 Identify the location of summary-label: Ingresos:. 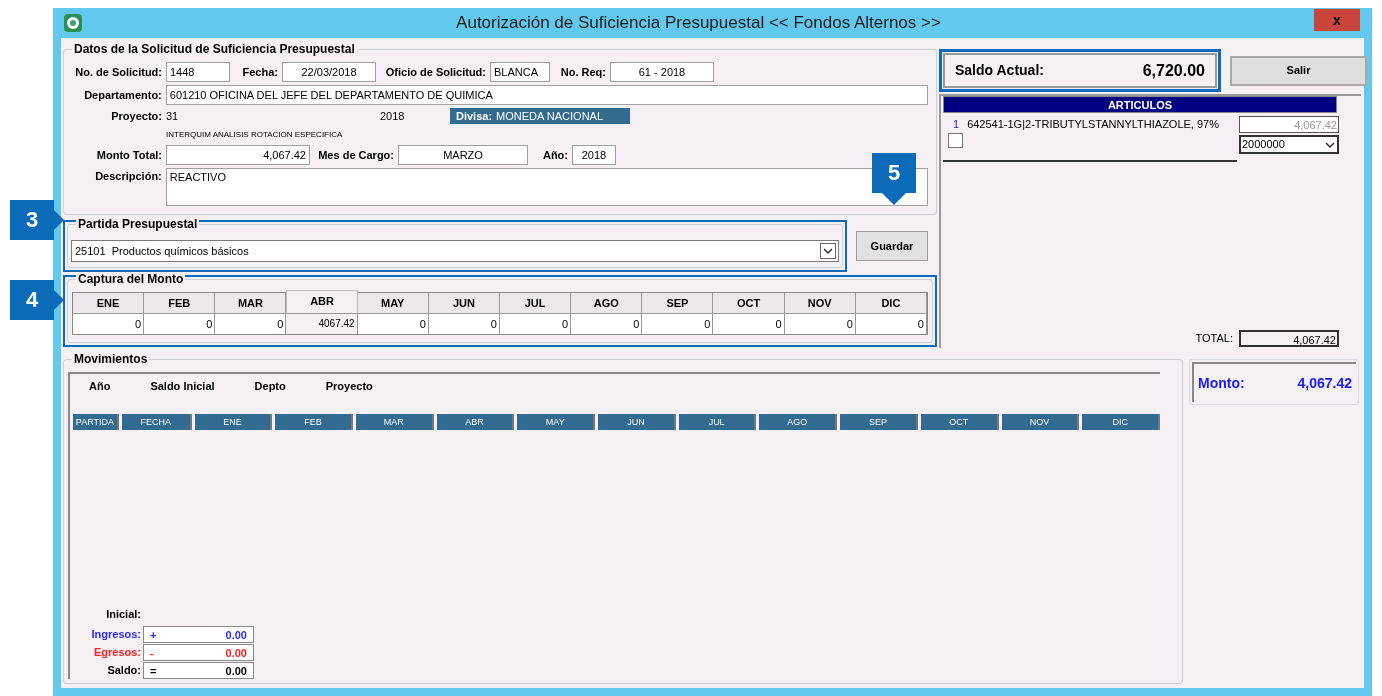
(115, 635).